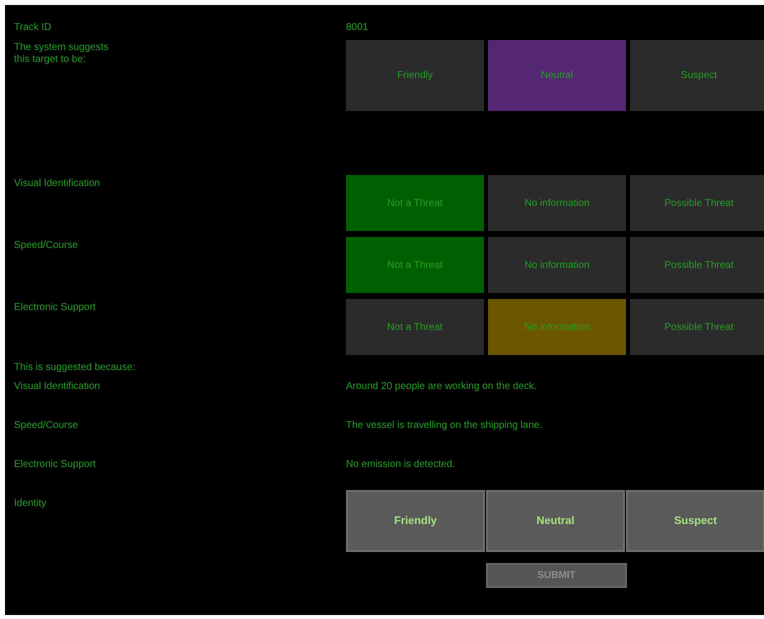 This screenshot has width=764, height=619. Describe the element at coordinates (697, 75) in the screenshot. I see `option-button: Suspect` at that location.